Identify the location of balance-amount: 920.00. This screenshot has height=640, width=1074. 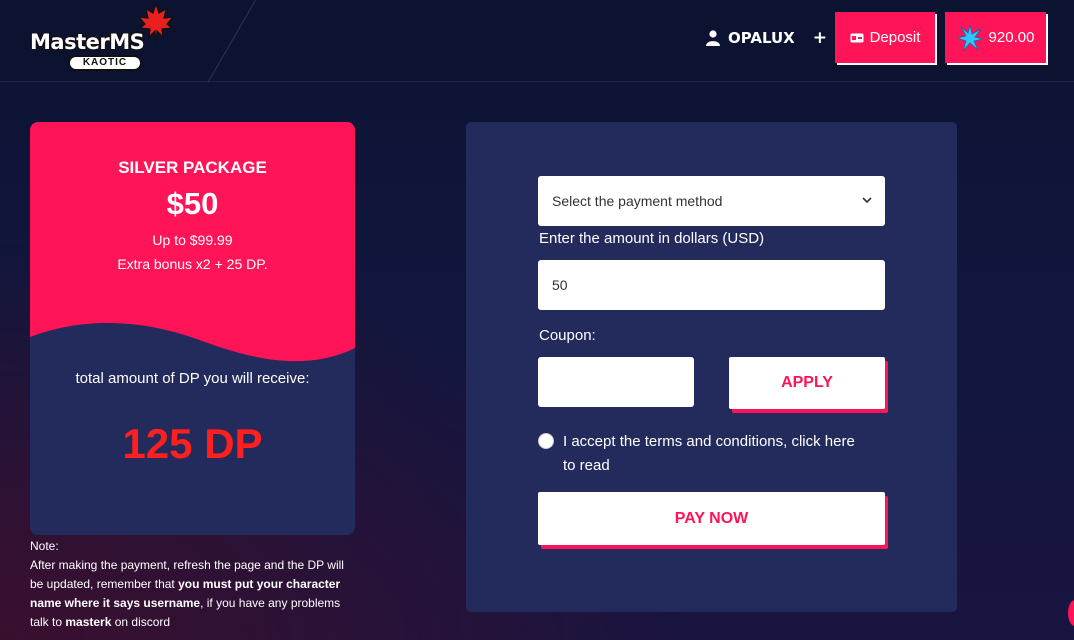
(1011, 37).